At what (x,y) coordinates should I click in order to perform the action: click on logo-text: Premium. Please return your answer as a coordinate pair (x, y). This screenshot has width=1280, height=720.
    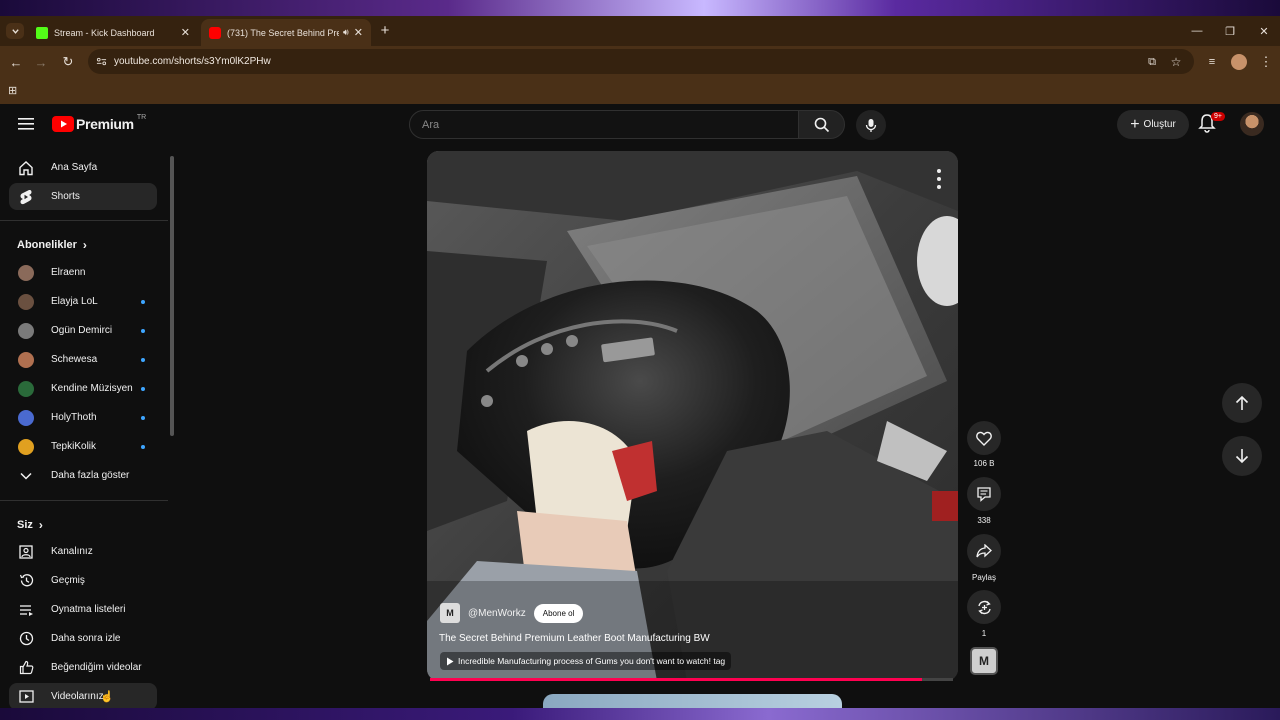
    Looking at the image, I should click on (105, 124).